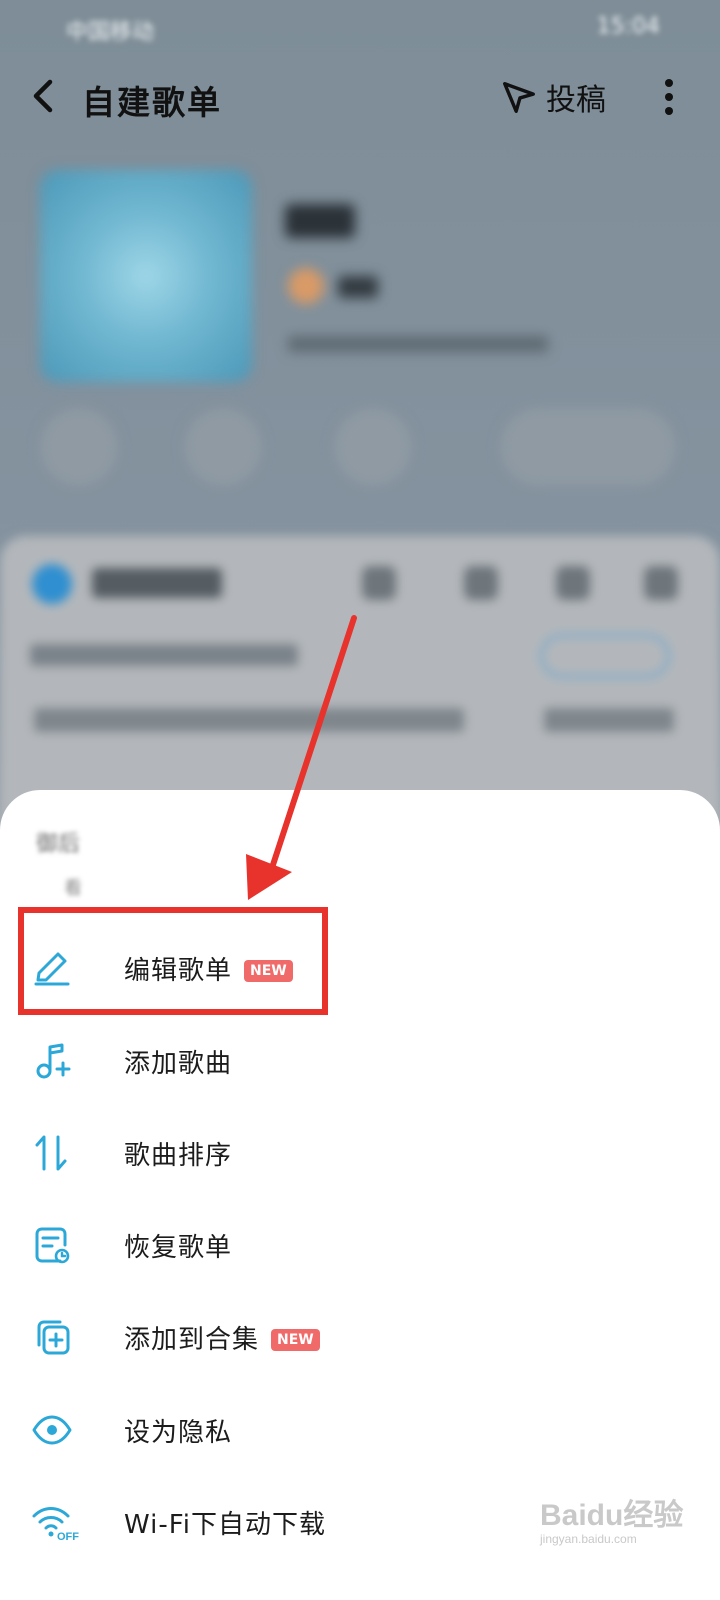  Describe the element at coordinates (481, 583) in the screenshot. I see `music-icon` at that location.